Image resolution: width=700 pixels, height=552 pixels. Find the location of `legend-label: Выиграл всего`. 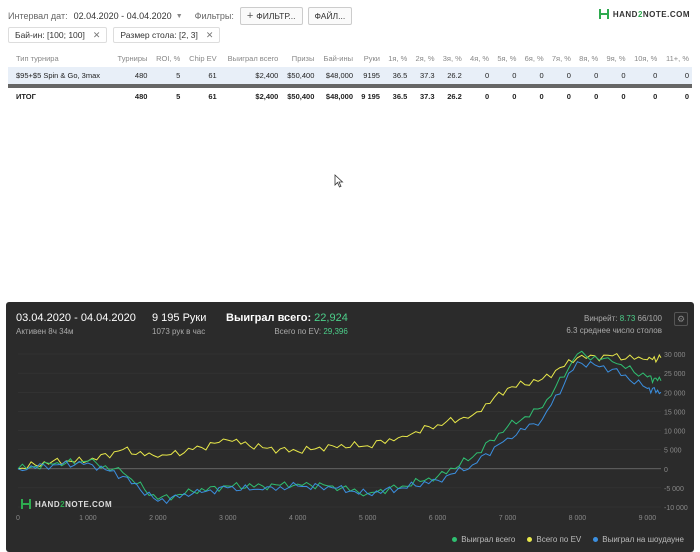

legend-label: Выиграл всего is located at coordinates (488, 539).